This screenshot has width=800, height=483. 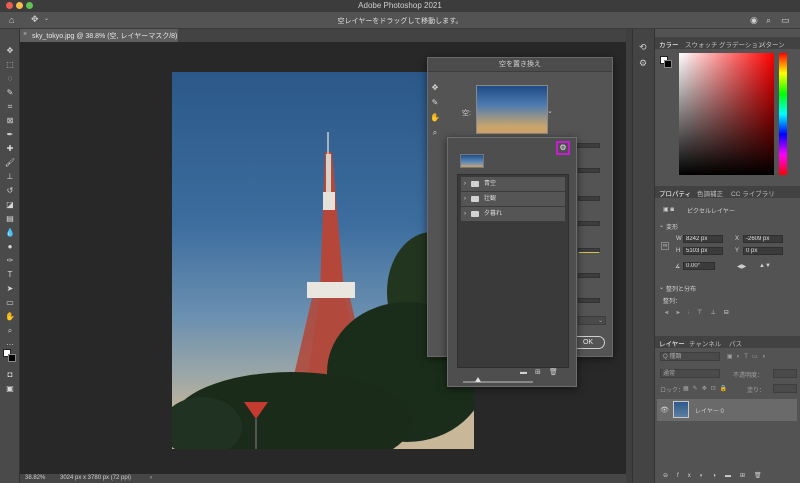 I want to click on tab-adjustments: 色調補正, so click(x=710, y=193).